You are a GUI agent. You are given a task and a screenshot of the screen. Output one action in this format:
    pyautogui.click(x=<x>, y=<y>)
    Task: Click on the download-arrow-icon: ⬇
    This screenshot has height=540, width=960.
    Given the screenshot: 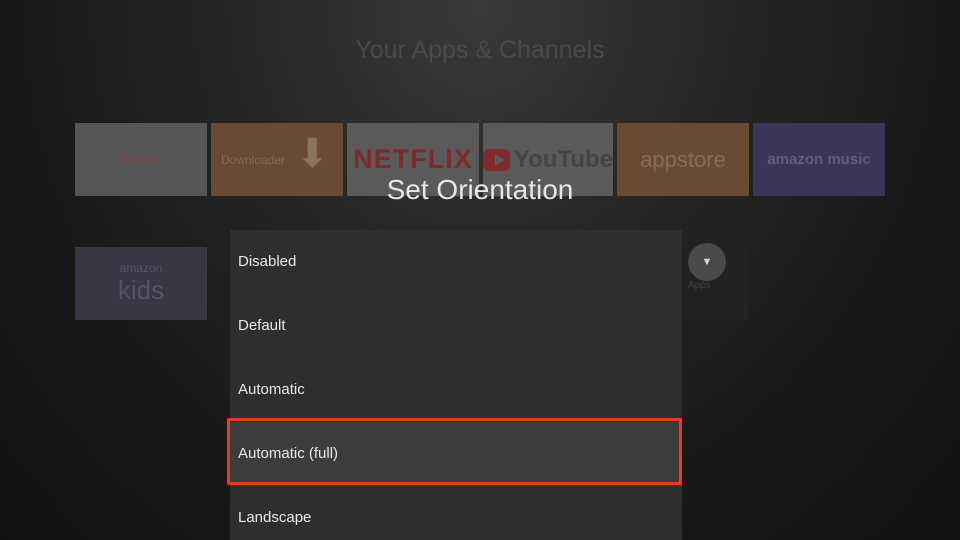 What is the action you would take?
    pyautogui.click(x=312, y=154)
    